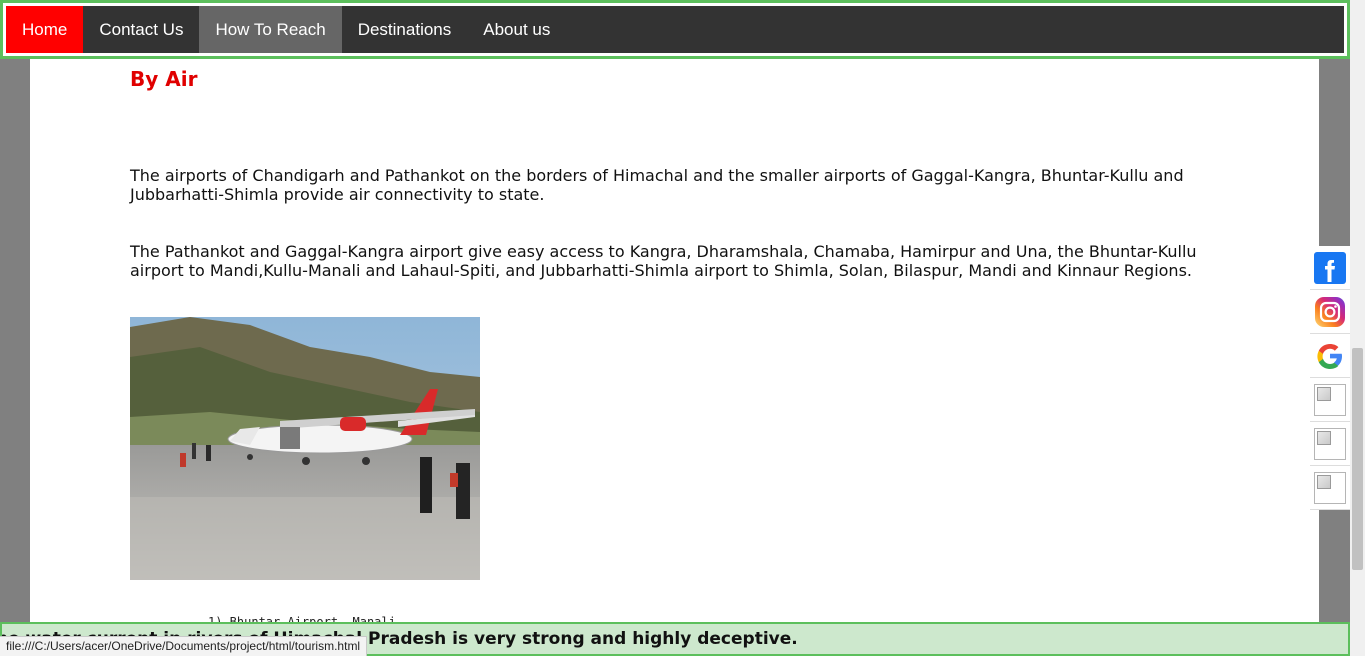 The width and height of the screenshot is (1365, 656). I want to click on social-slot-instagram, so click(1330, 312).